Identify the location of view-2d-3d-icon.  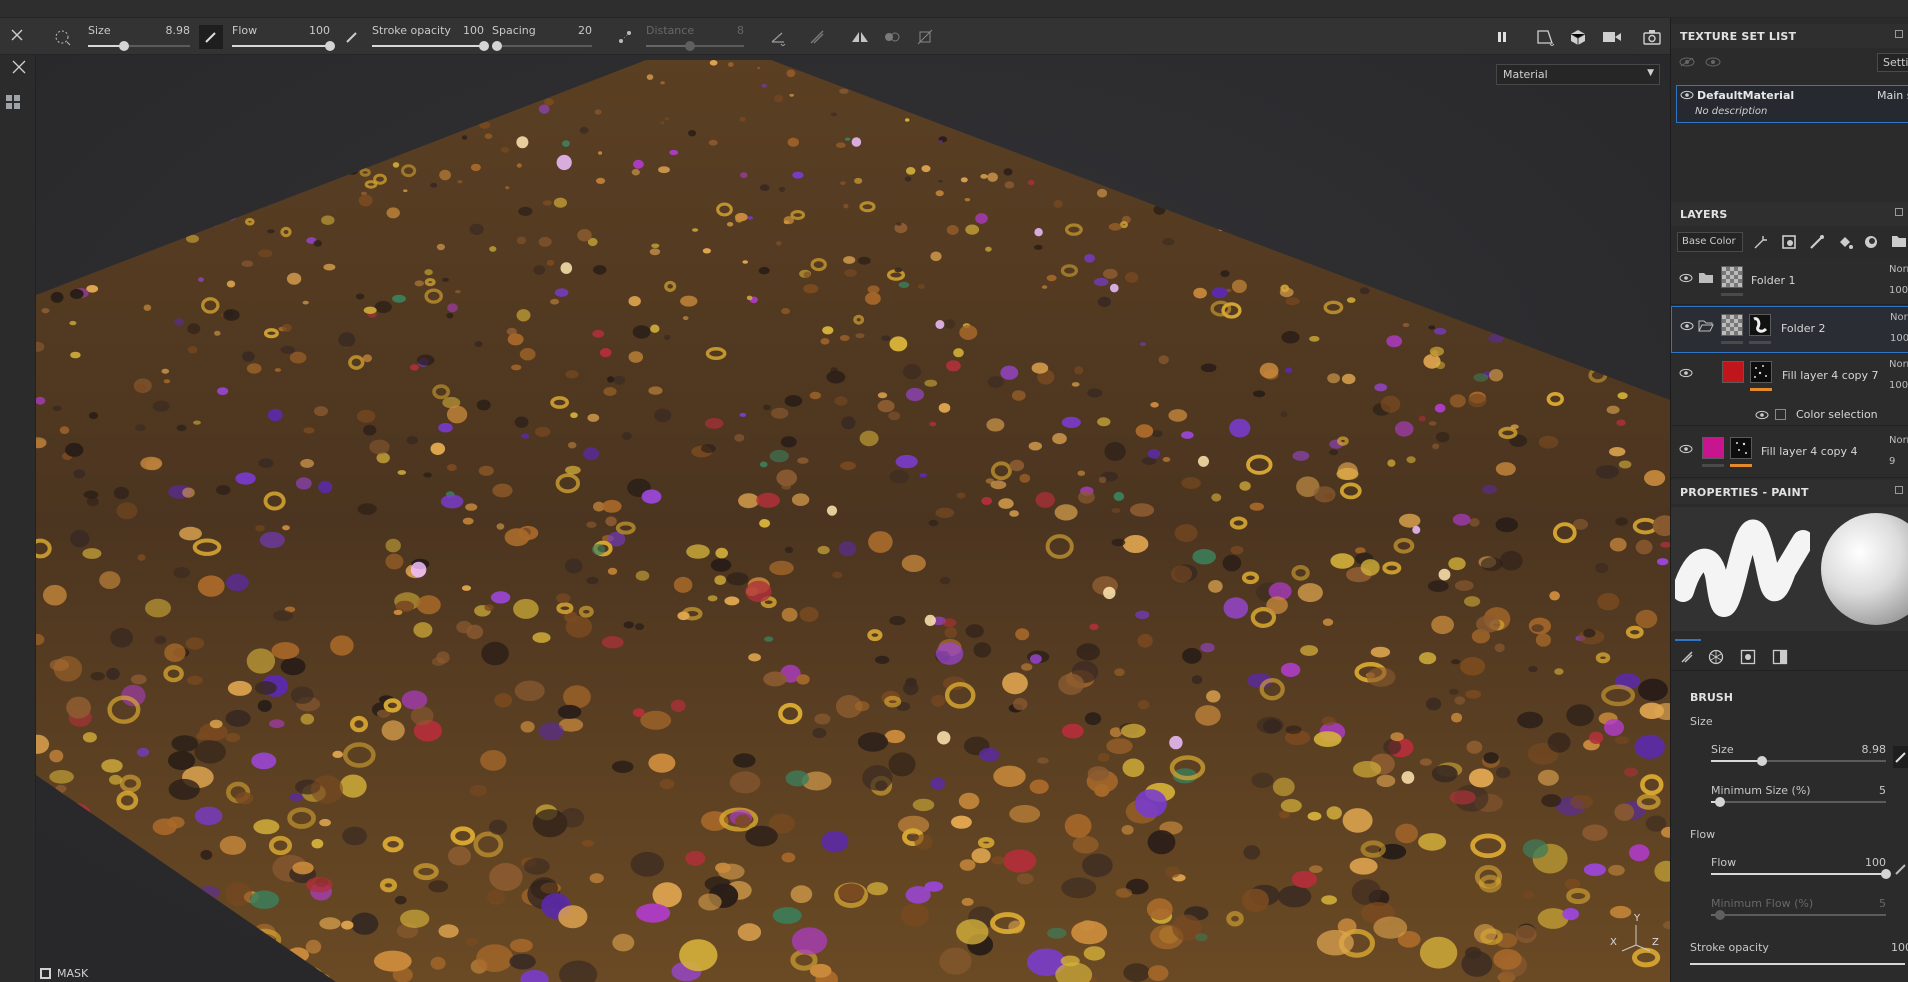
(1545, 37).